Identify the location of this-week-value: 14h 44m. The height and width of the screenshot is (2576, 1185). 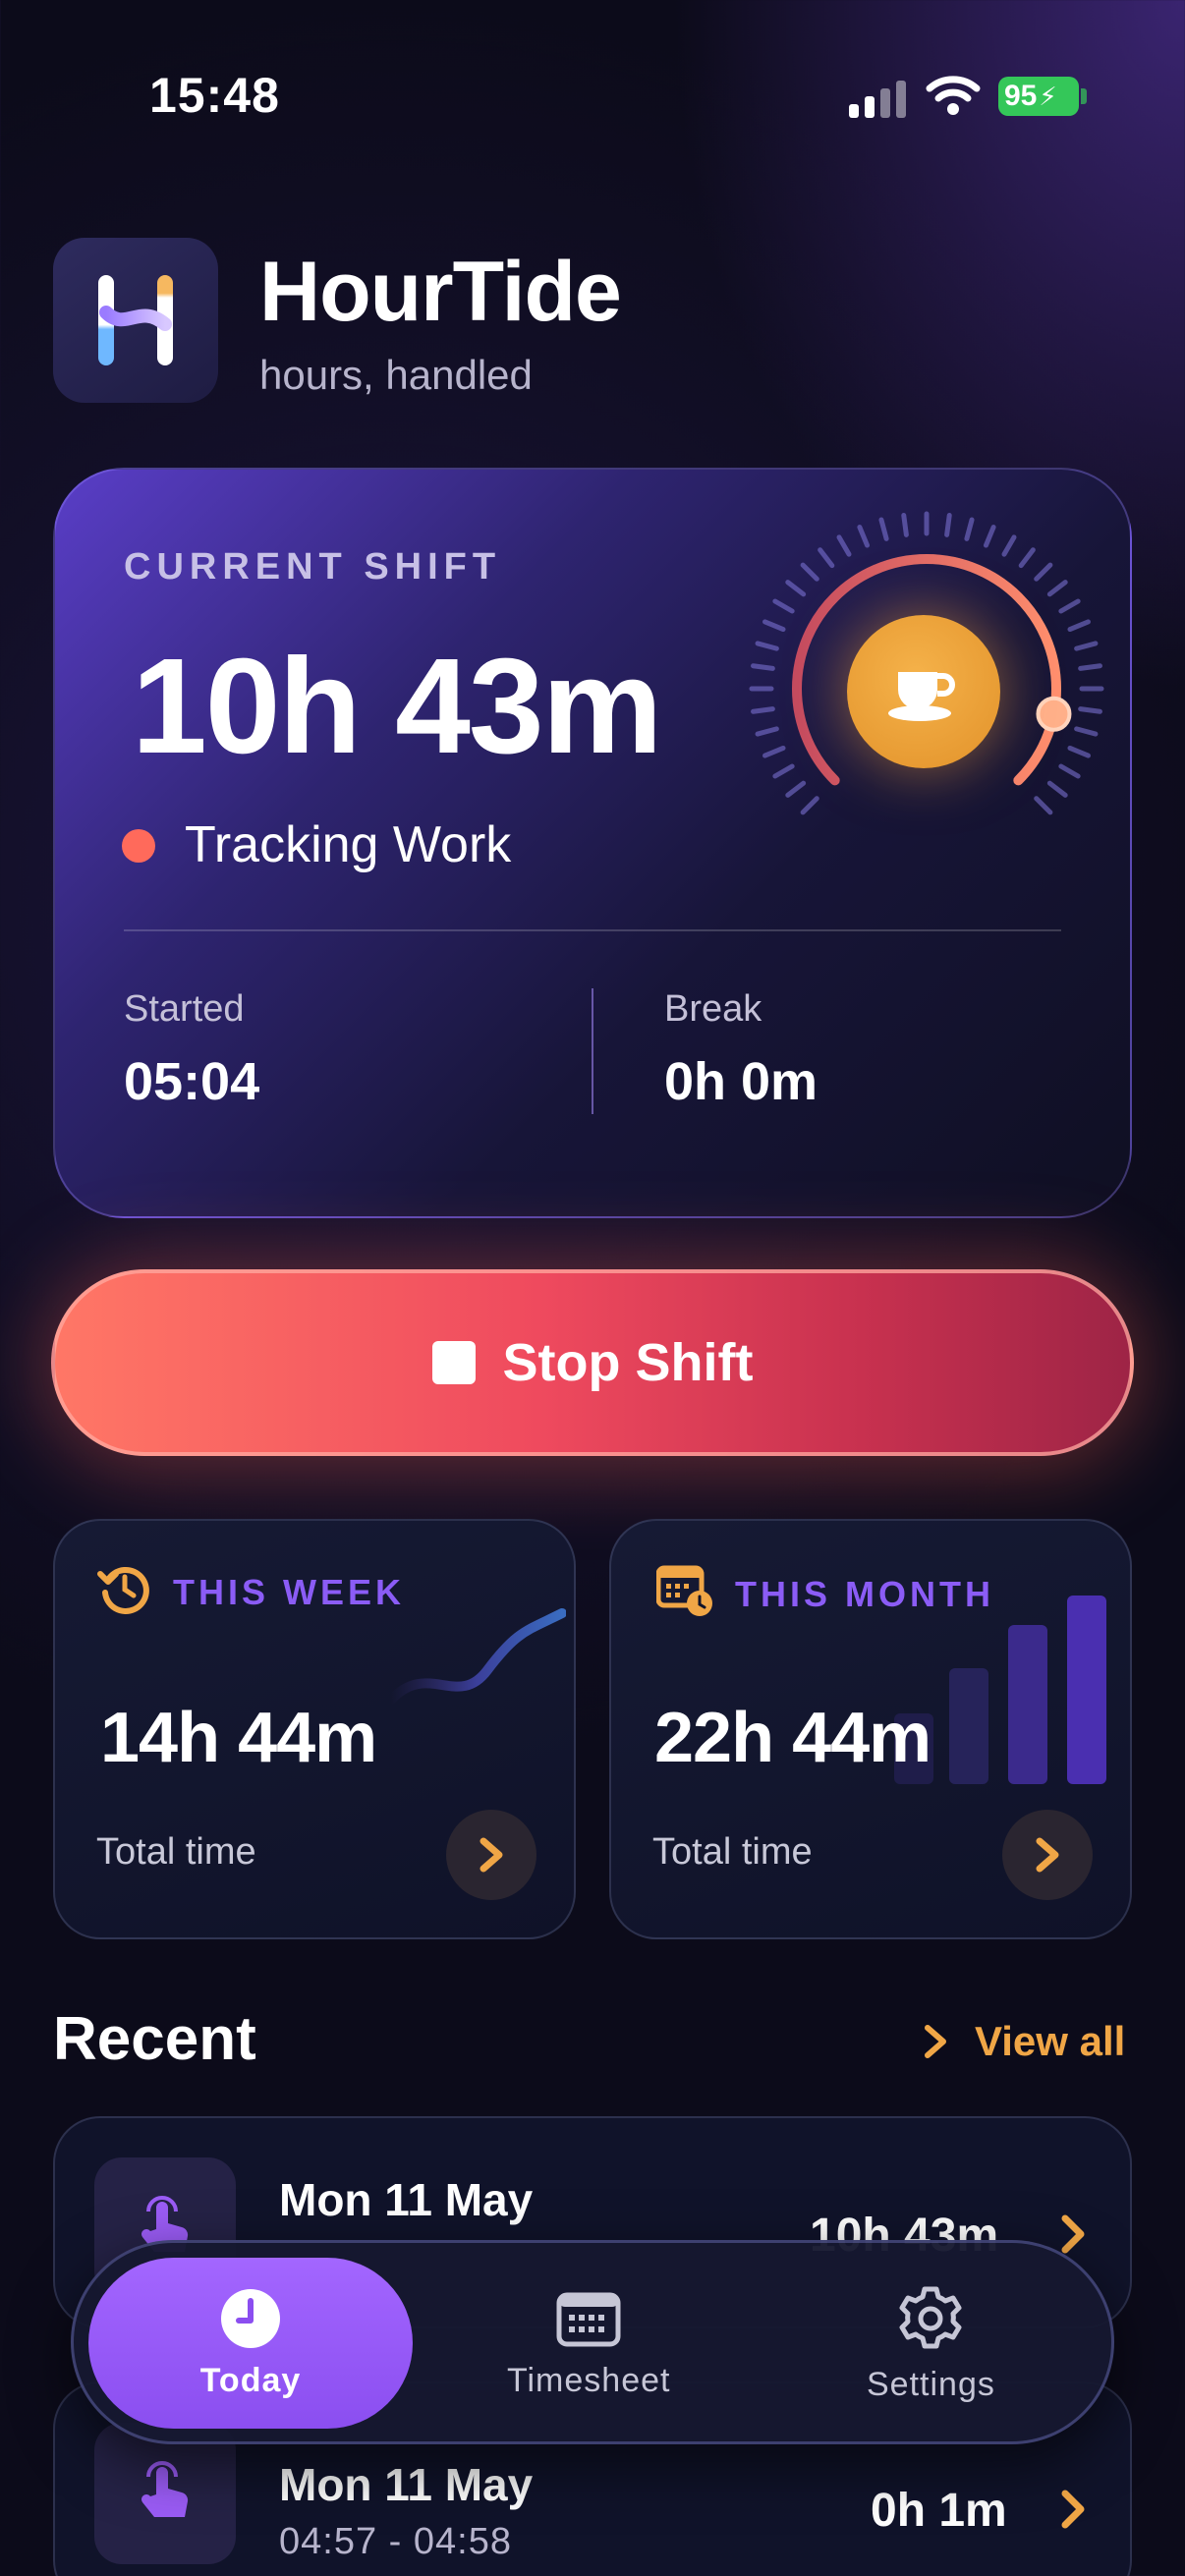
(239, 1738).